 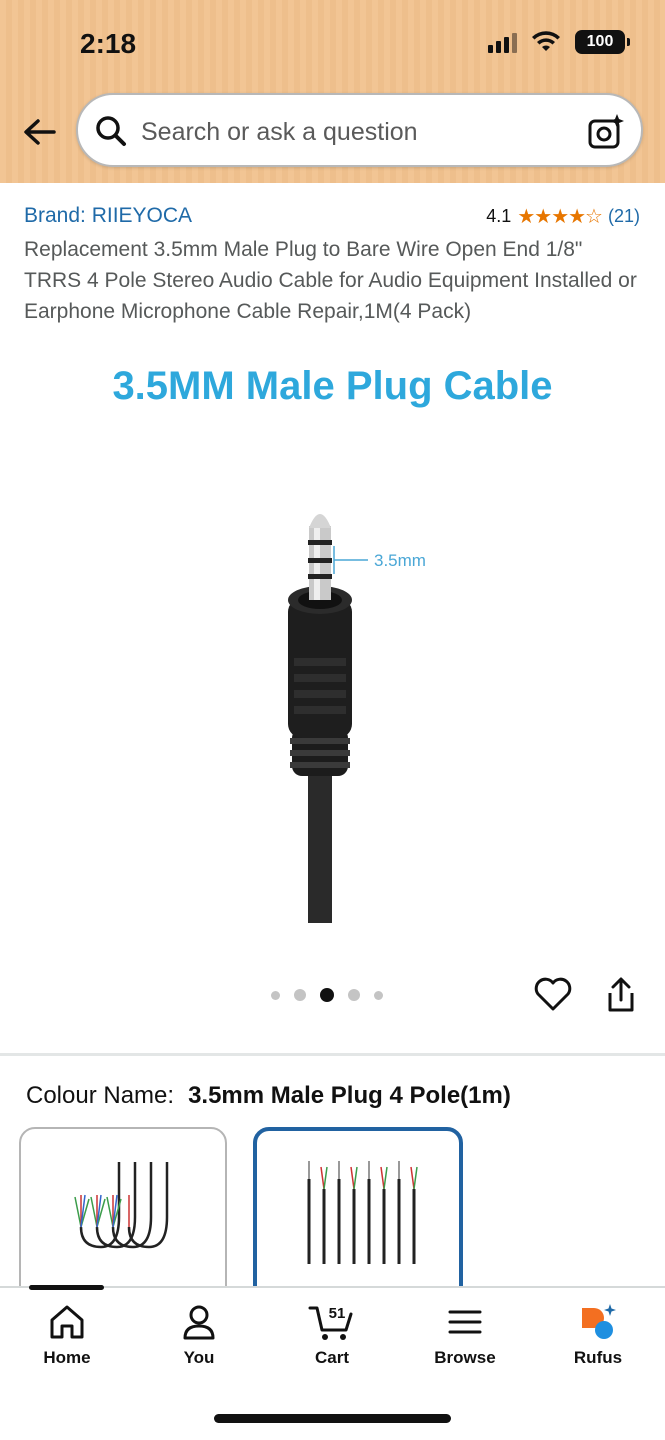 I want to click on wifi-icon, so click(x=546, y=41).